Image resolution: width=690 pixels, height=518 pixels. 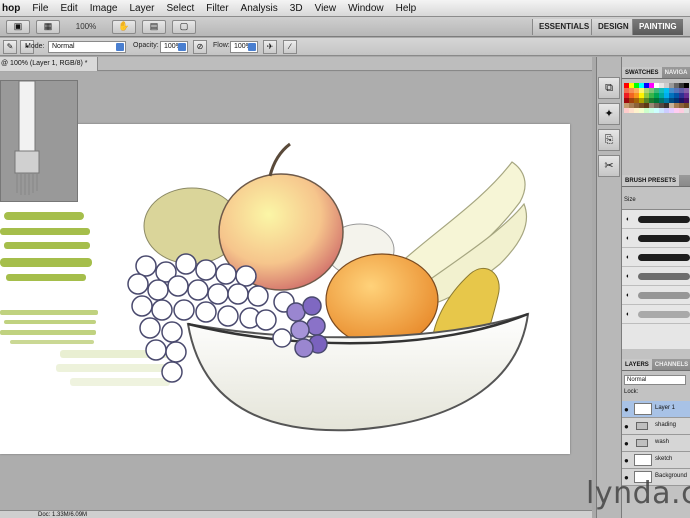 What do you see at coordinates (154, 26) in the screenshot?
I see `arrange-documents-icon: ▤` at bounding box center [154, 26].